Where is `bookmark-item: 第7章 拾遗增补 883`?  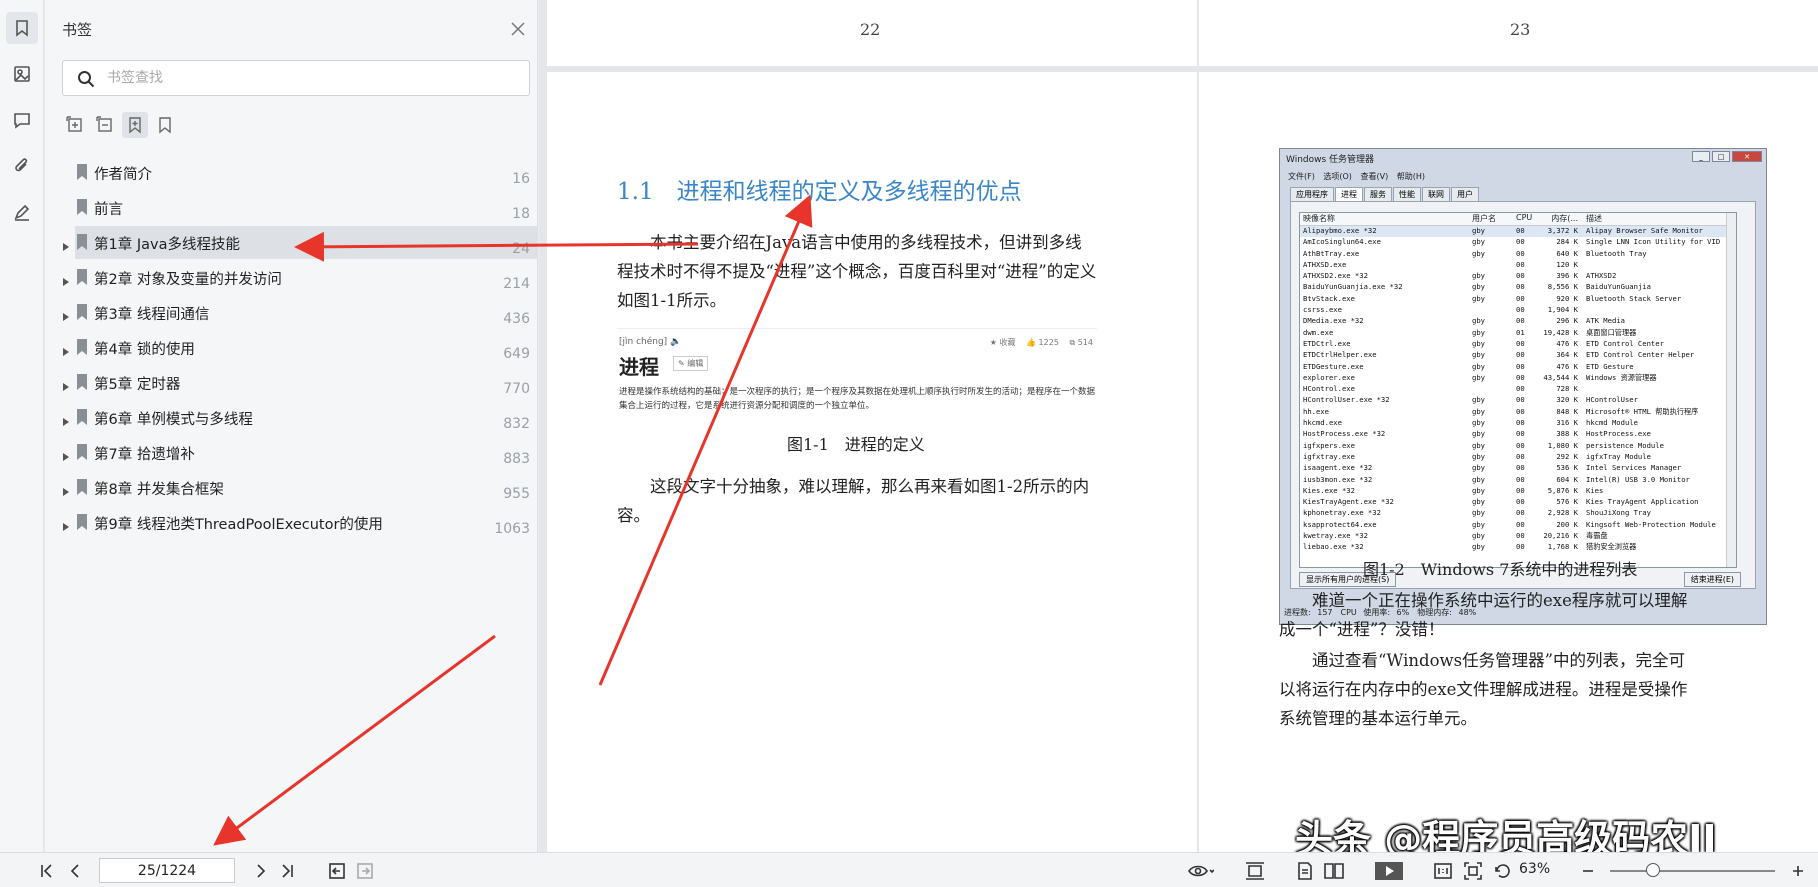
bookmark-item: 第7章 拾遗增补 883 is located at coordinates (291, 452).